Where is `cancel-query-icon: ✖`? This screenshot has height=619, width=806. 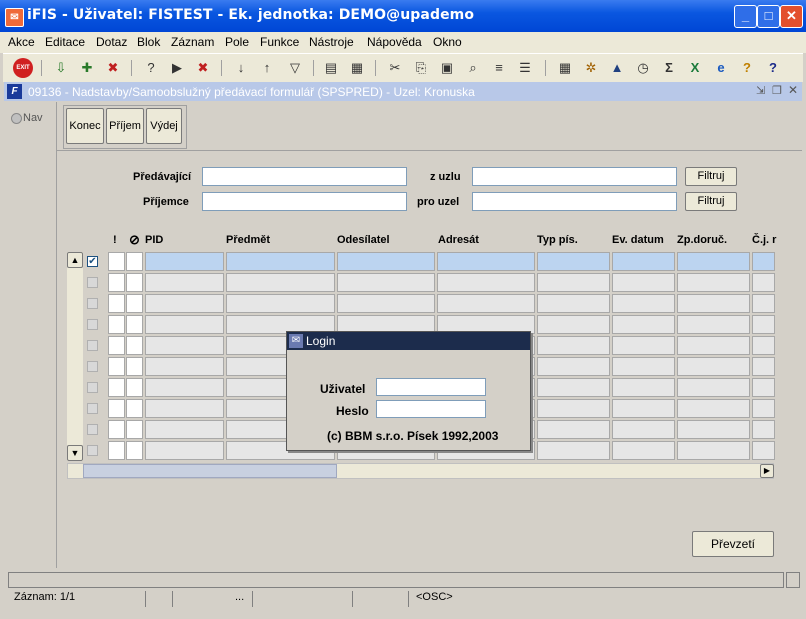 cancel-query-icon: ✖ is located at coordinates (203, 68).